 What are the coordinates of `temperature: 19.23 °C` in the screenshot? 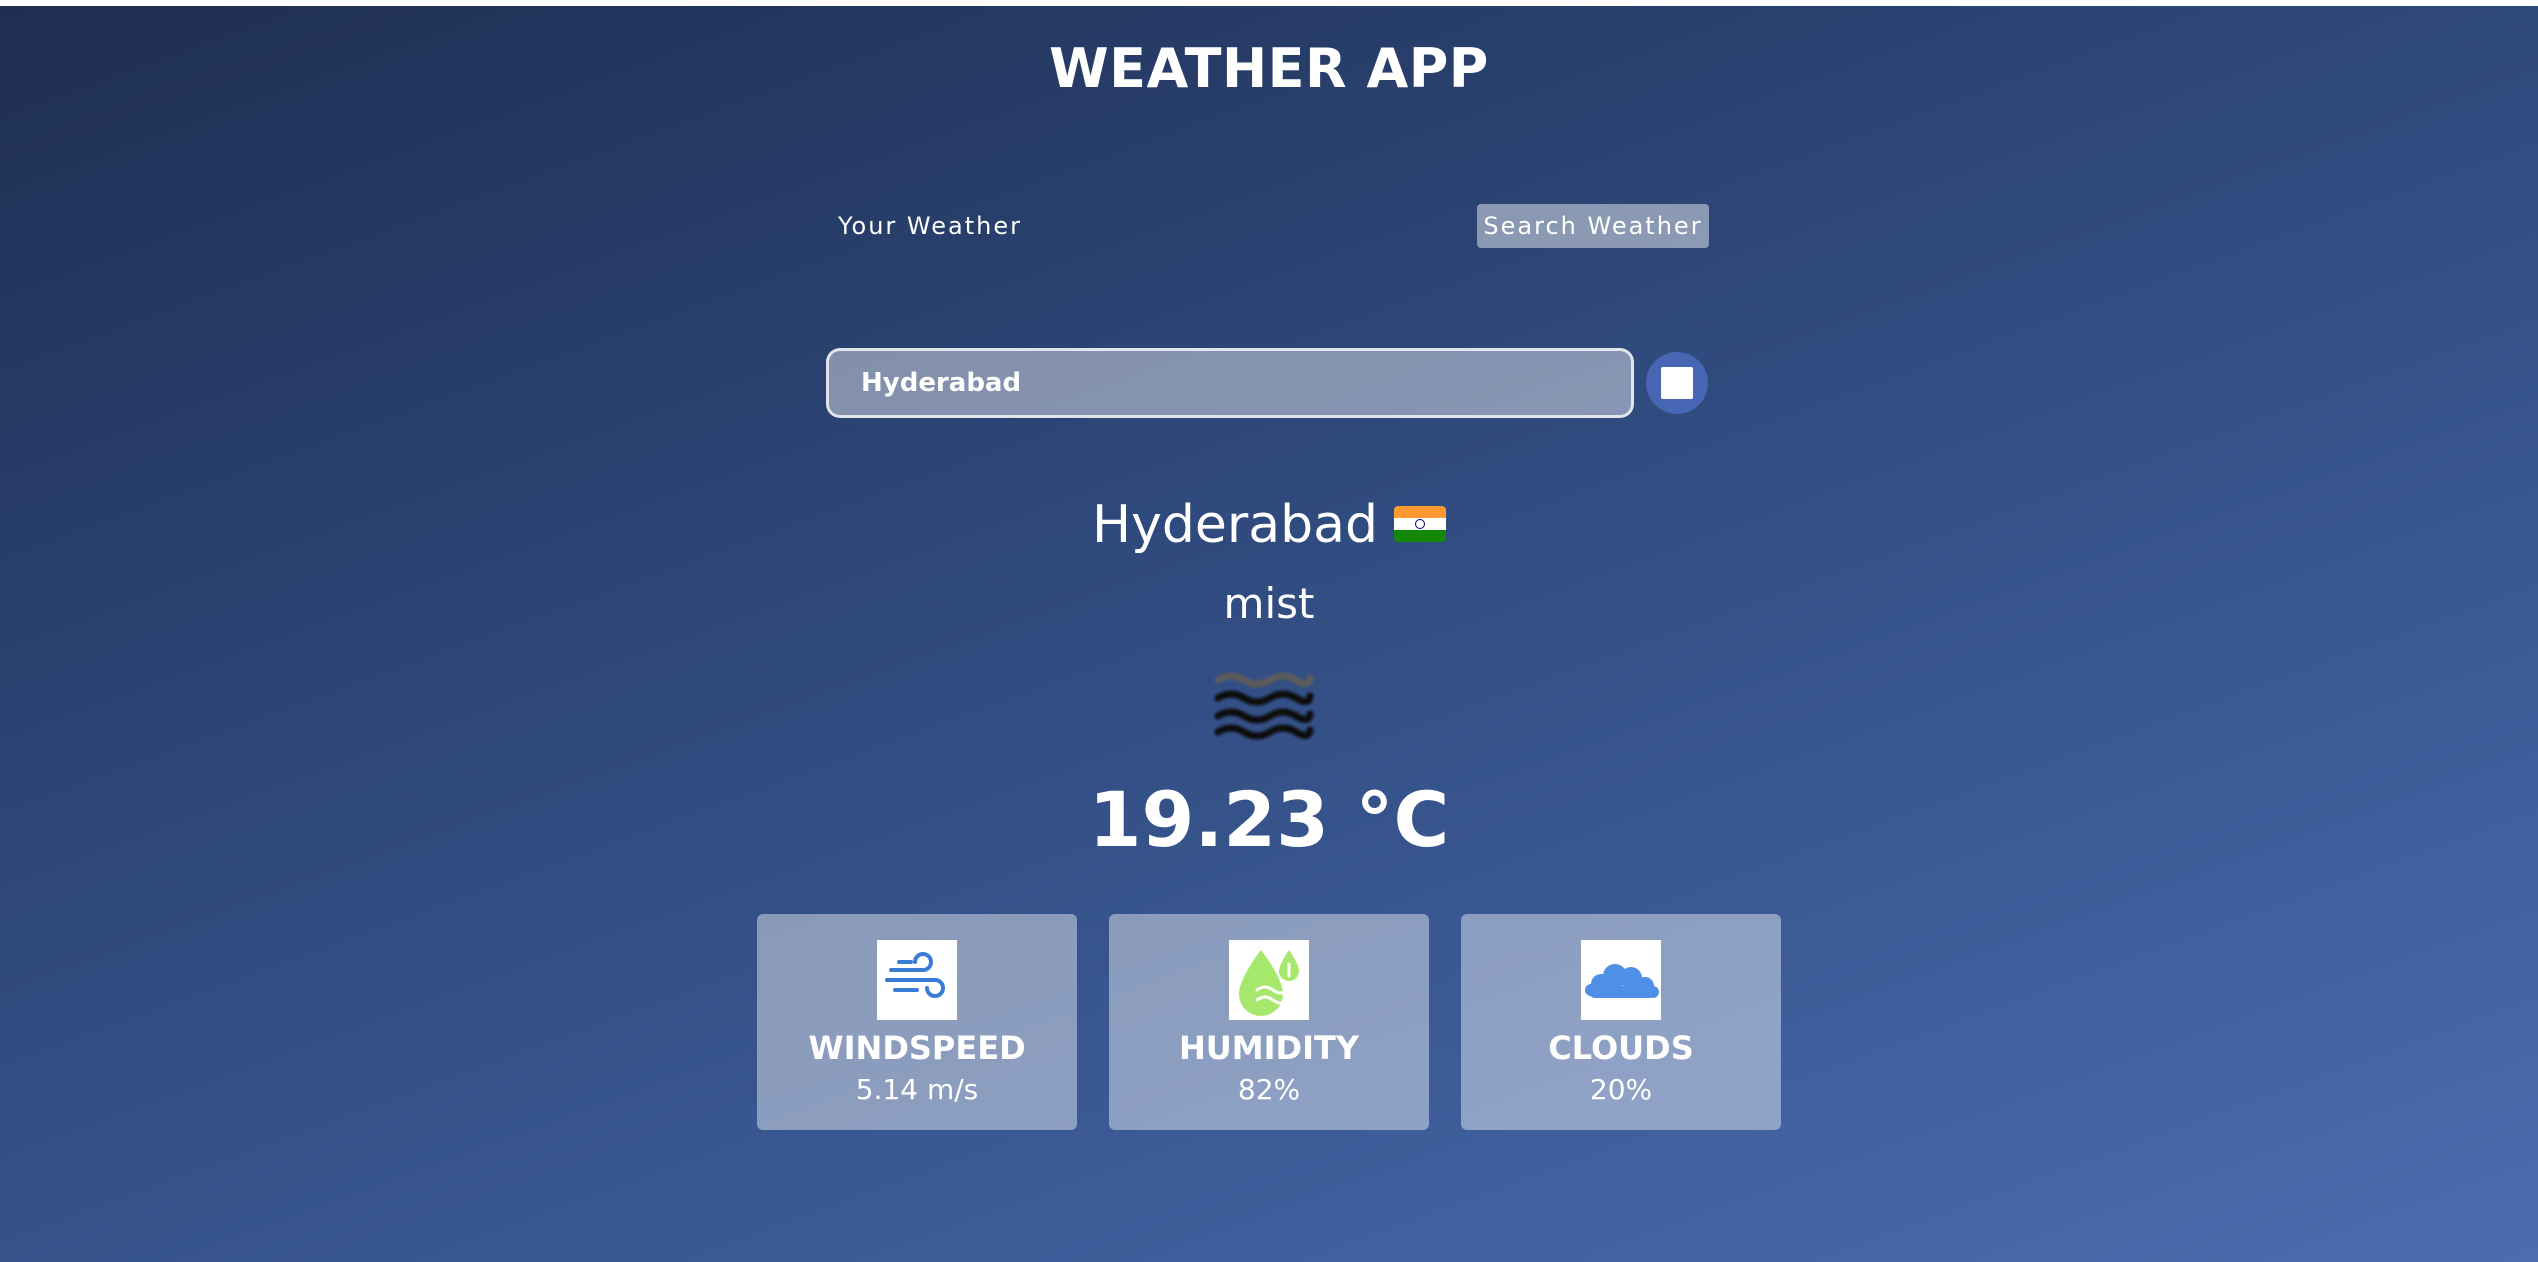 It's located at (1269, 819).